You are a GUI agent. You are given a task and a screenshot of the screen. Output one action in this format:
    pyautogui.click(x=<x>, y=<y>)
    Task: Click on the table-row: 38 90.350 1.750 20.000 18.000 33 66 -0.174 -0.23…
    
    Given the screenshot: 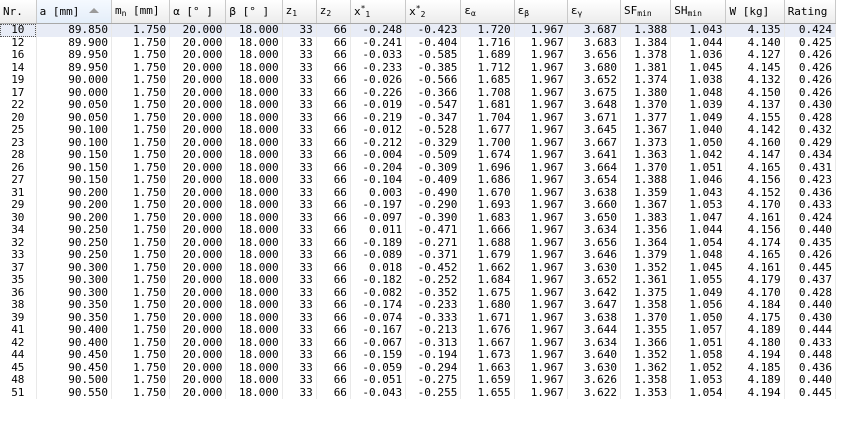 What is the action you would take?
    pyautogui.click(x=418, y=305)
    